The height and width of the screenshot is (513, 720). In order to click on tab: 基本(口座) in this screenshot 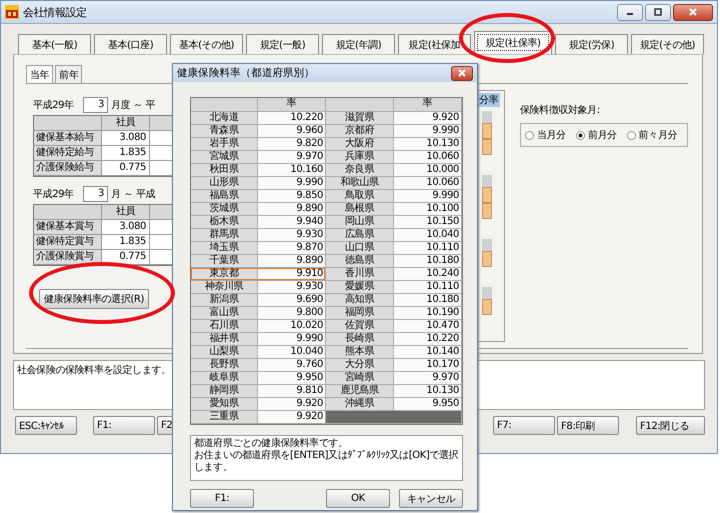, I will do `click(130, 44)`.